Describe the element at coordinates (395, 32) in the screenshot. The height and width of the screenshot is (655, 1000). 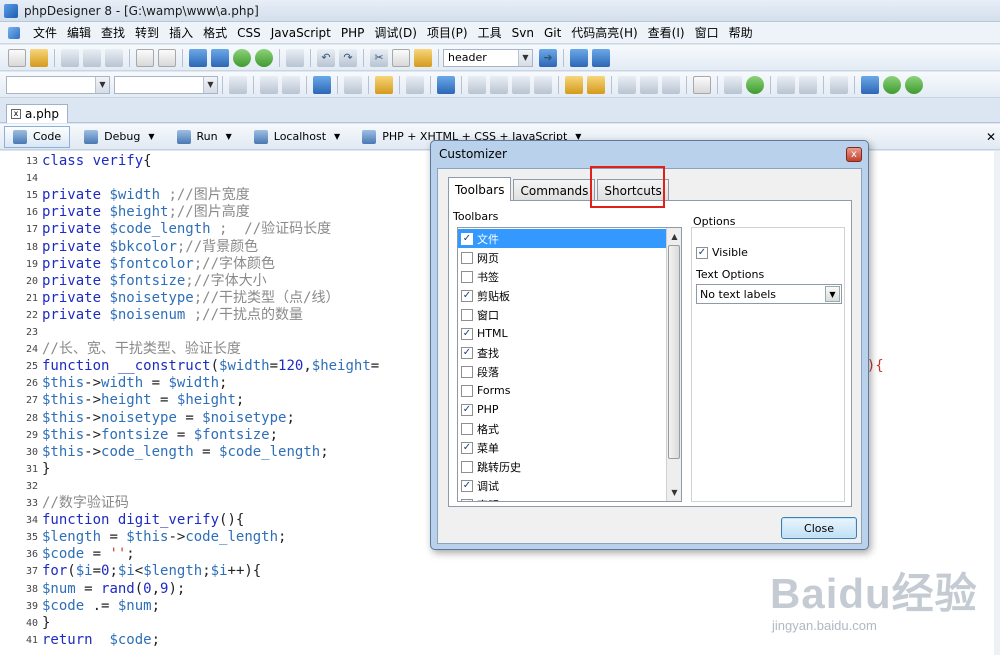
I see `menu-item: 调试(D)` at that location.